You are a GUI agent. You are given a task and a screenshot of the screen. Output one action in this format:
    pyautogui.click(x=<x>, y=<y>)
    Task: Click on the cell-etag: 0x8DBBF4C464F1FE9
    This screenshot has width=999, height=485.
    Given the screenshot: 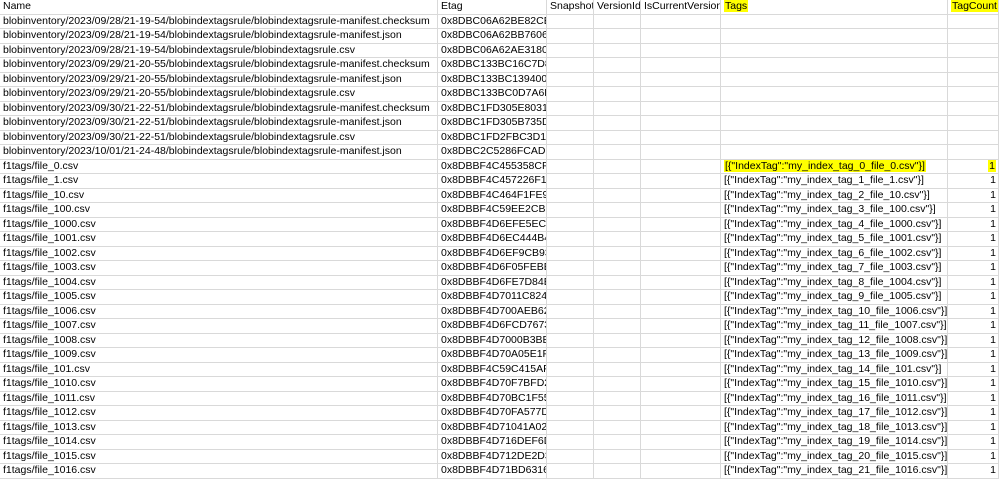 What is the action you would take?
    pyautogui.click(x=492, y=196)
    